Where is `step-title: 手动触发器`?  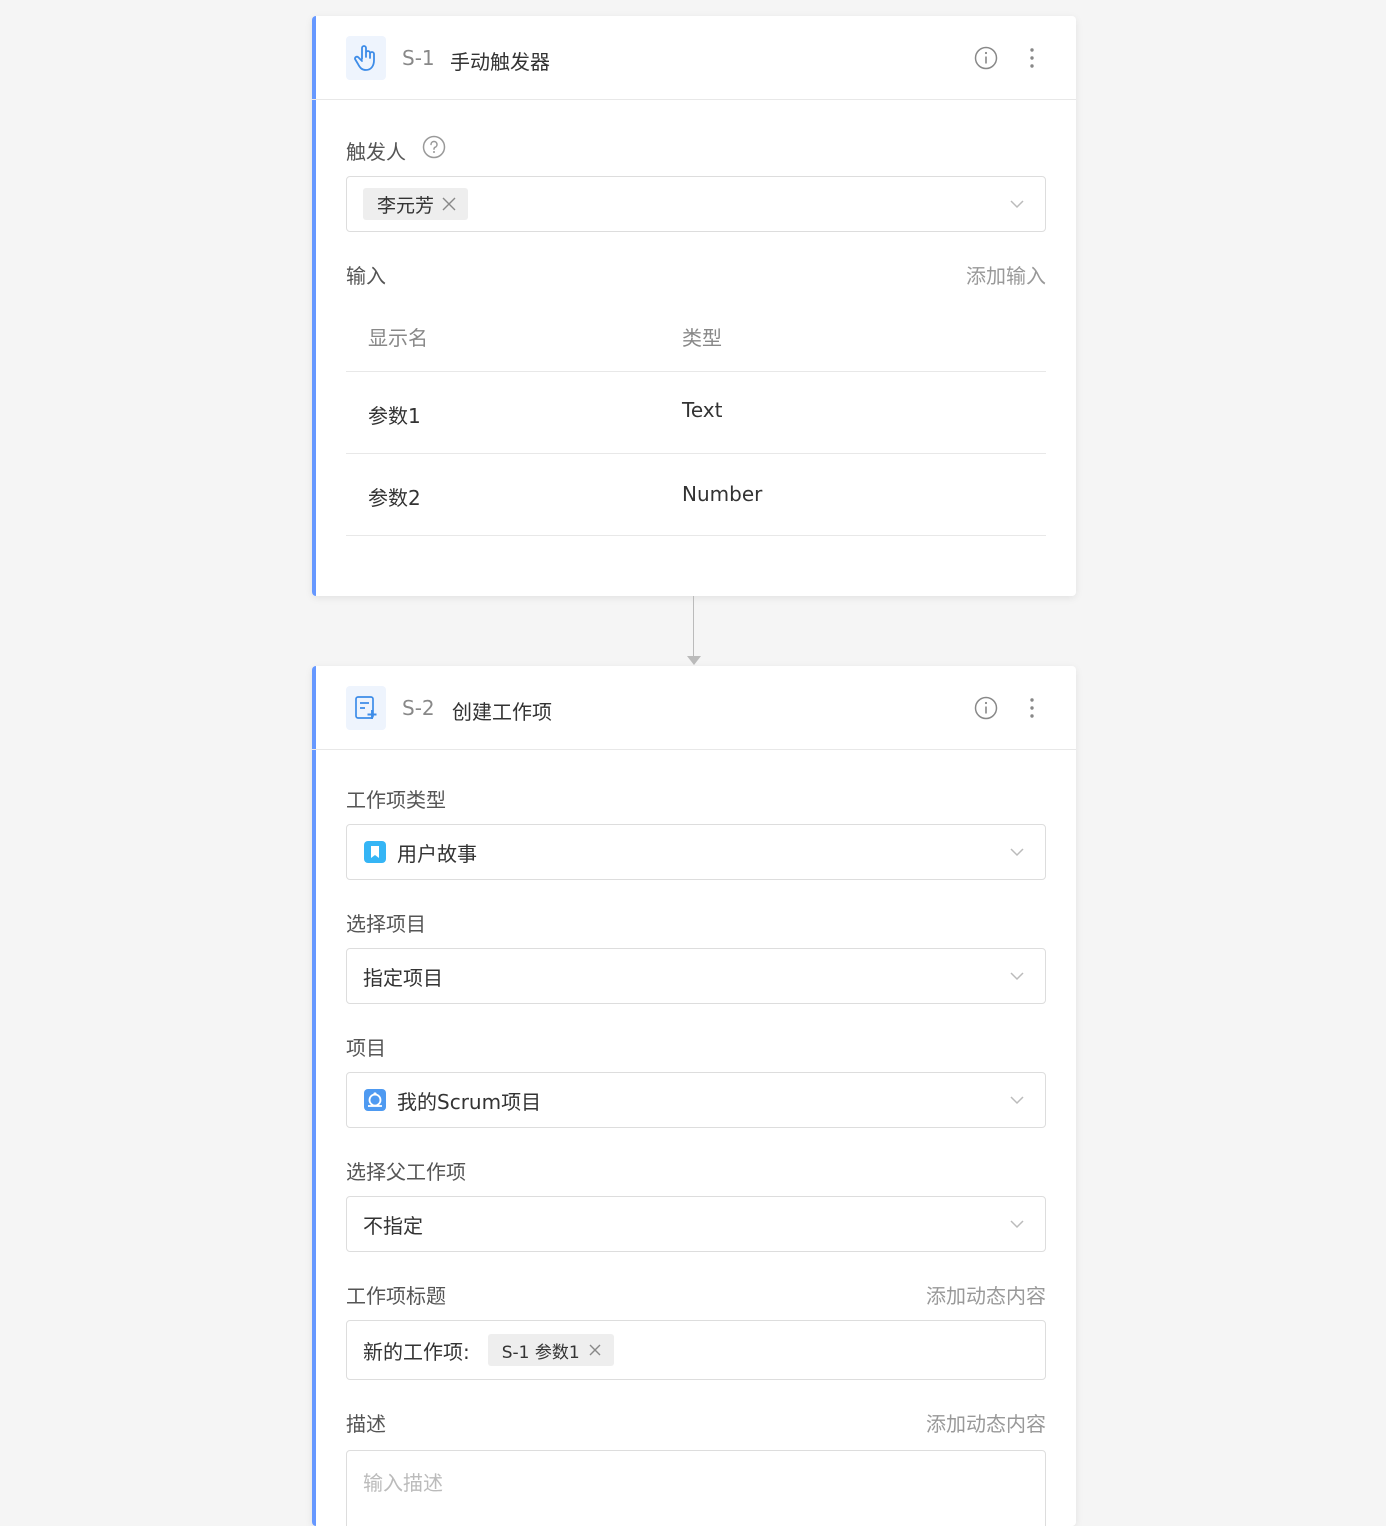 step-title: 手动触发器 is located at coordinates (500, 62).